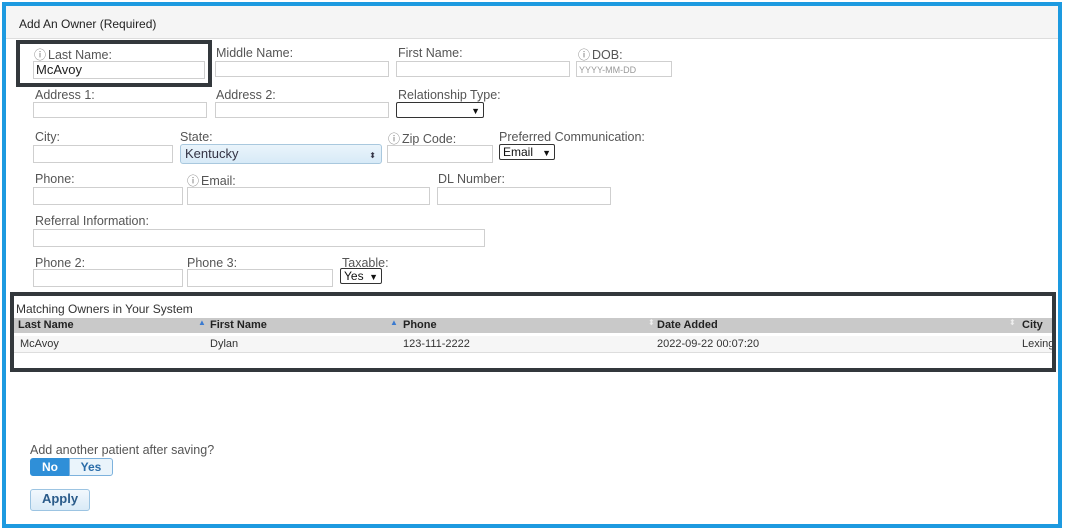 This screenshot has width=1065, height=528. What do you see at coordinates (260, 278) in the screenshot?
I see `phone3-input` at bounding box center [260, 278].